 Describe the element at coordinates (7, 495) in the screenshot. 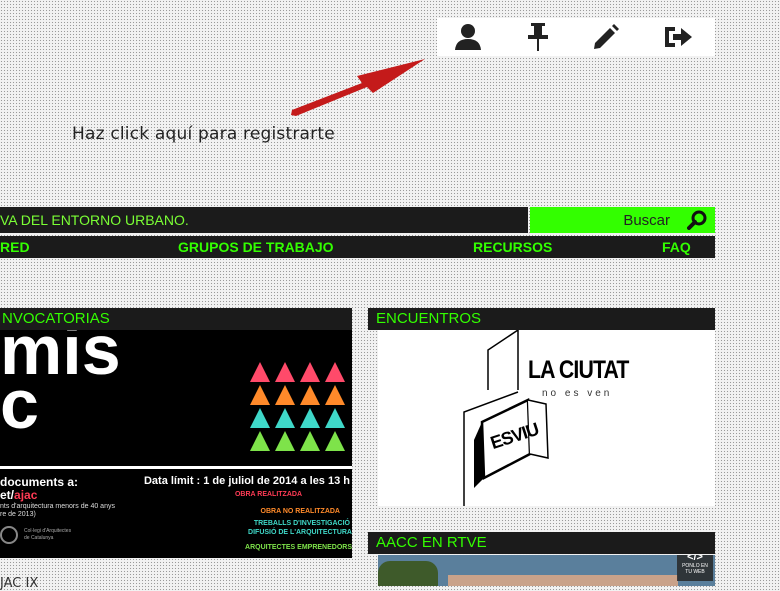

I see `poster-site-prefix: et/` at that location.